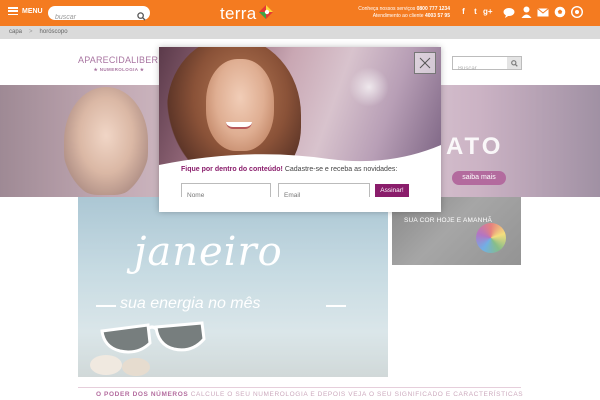  Describe the element at coordinates (369, 87) in the screenshot. I see `light-sparkle` at that location.